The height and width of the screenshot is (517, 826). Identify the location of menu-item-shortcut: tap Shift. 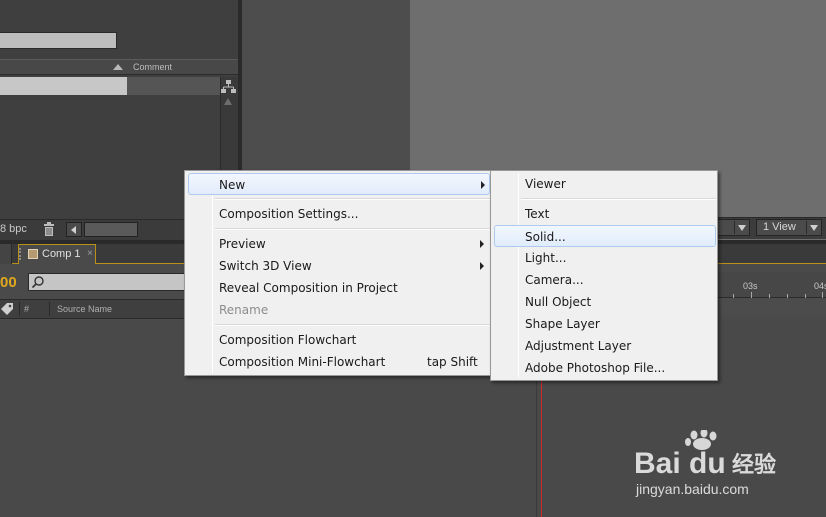
(452, 362).